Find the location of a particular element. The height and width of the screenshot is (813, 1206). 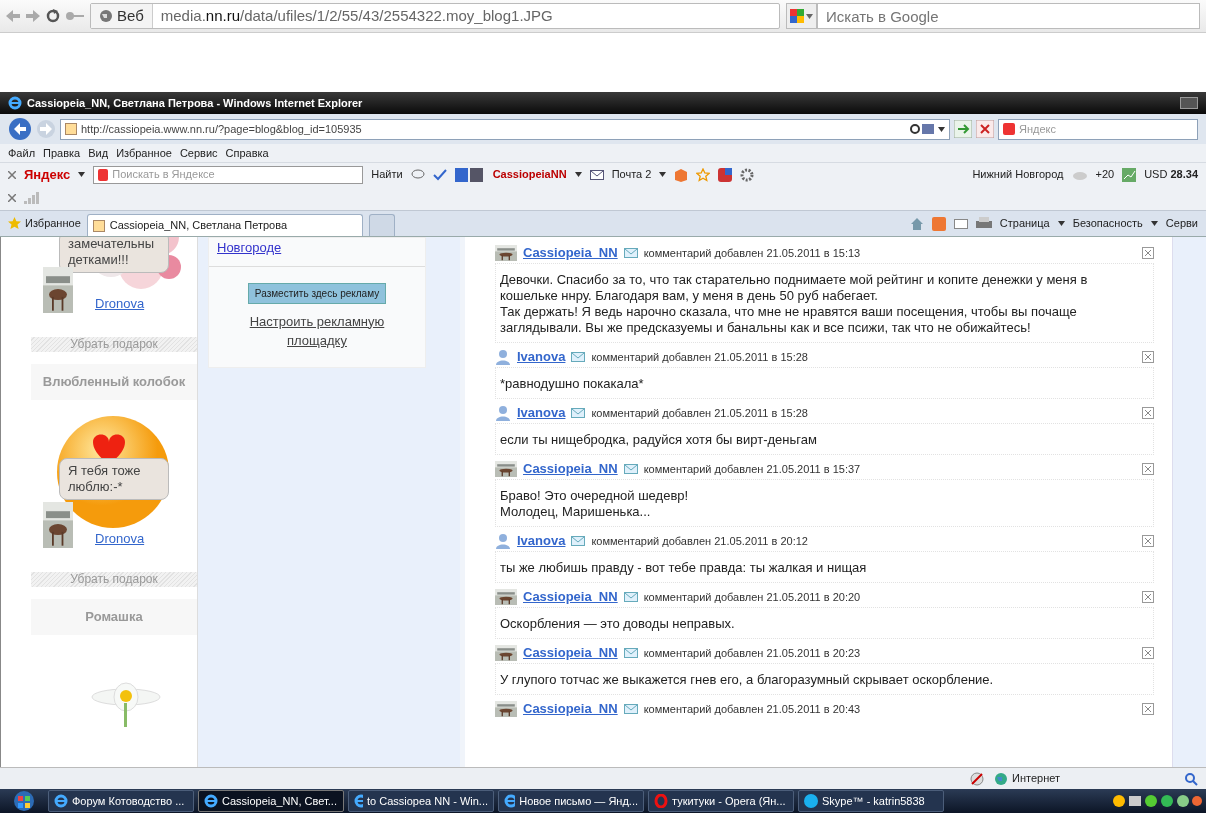

currency-rate-text: USD 28.34 is located at coordinates (1171, 175).